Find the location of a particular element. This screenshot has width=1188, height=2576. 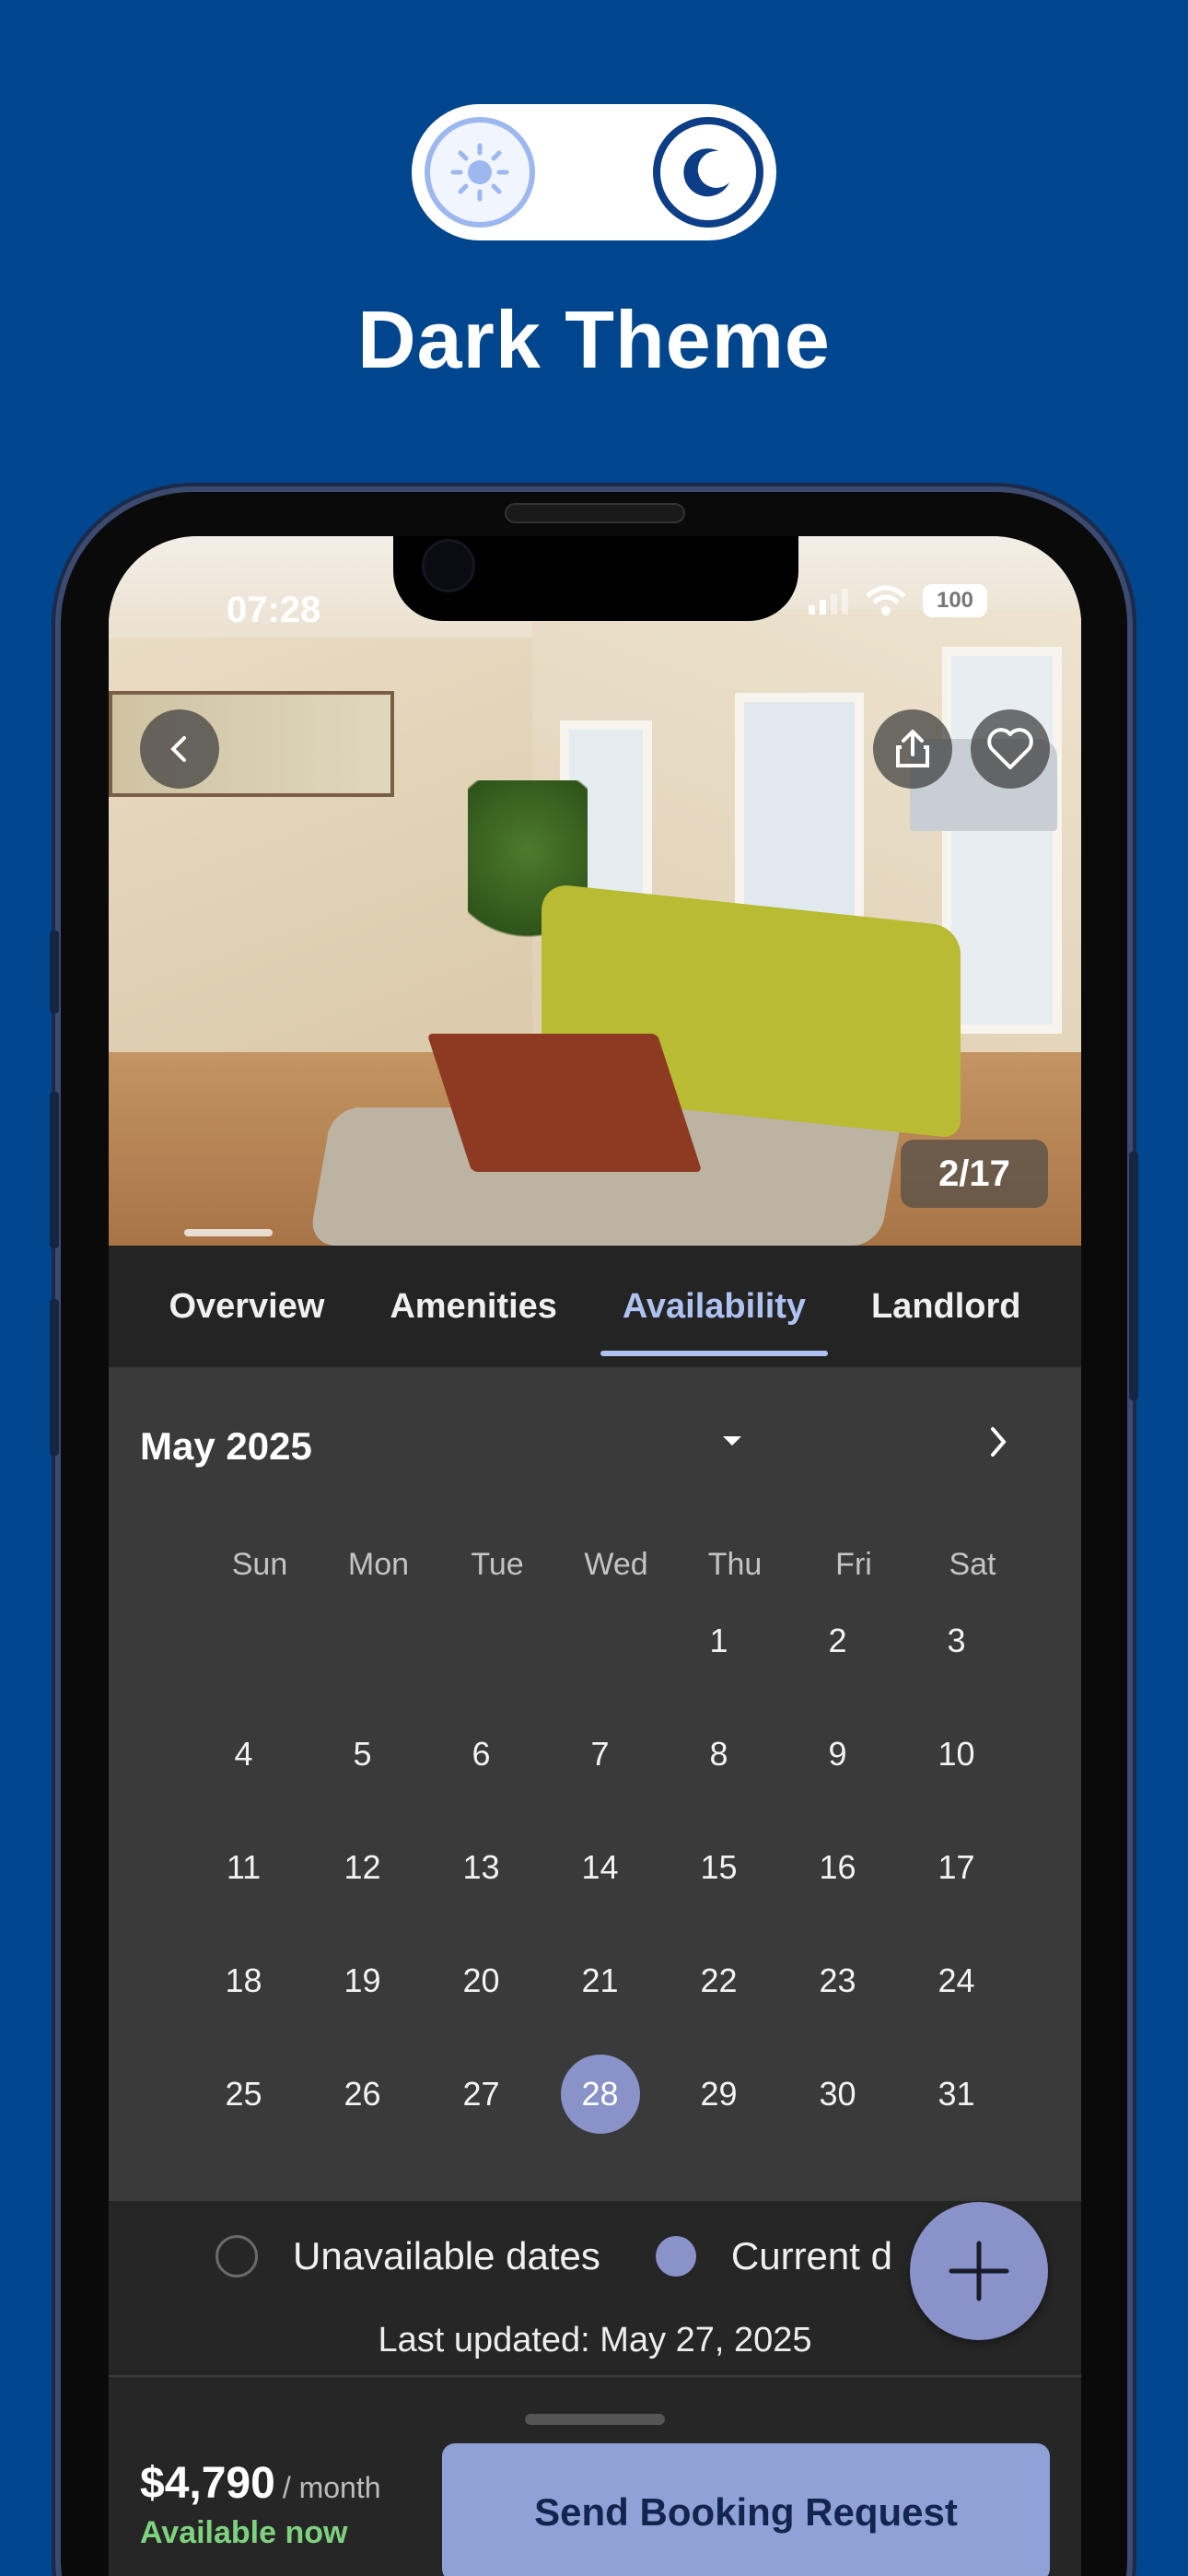

calendar-day-number: 10 is located at coordinates (956, 1754).